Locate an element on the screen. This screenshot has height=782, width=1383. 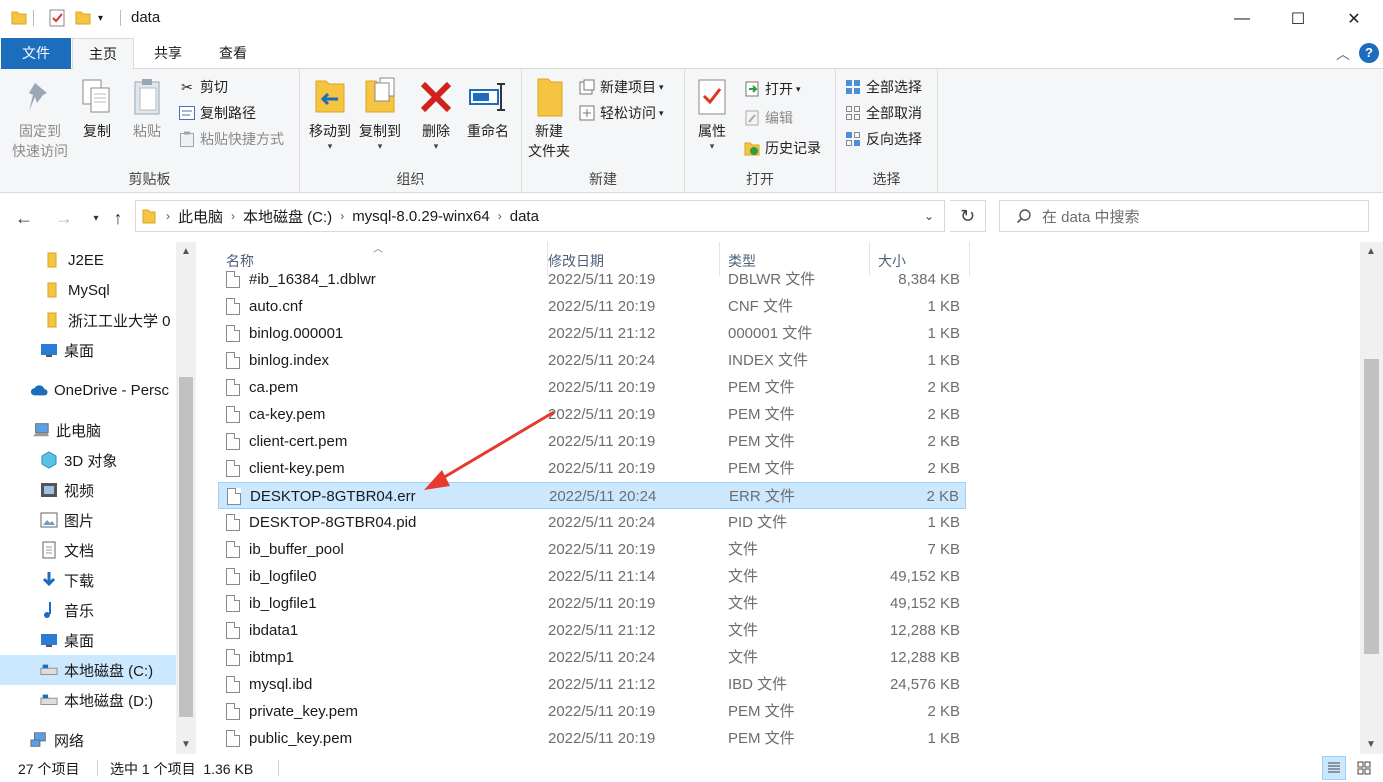
collapse-ribbon-icon: ︿ is located at coordinates (1343, 54).